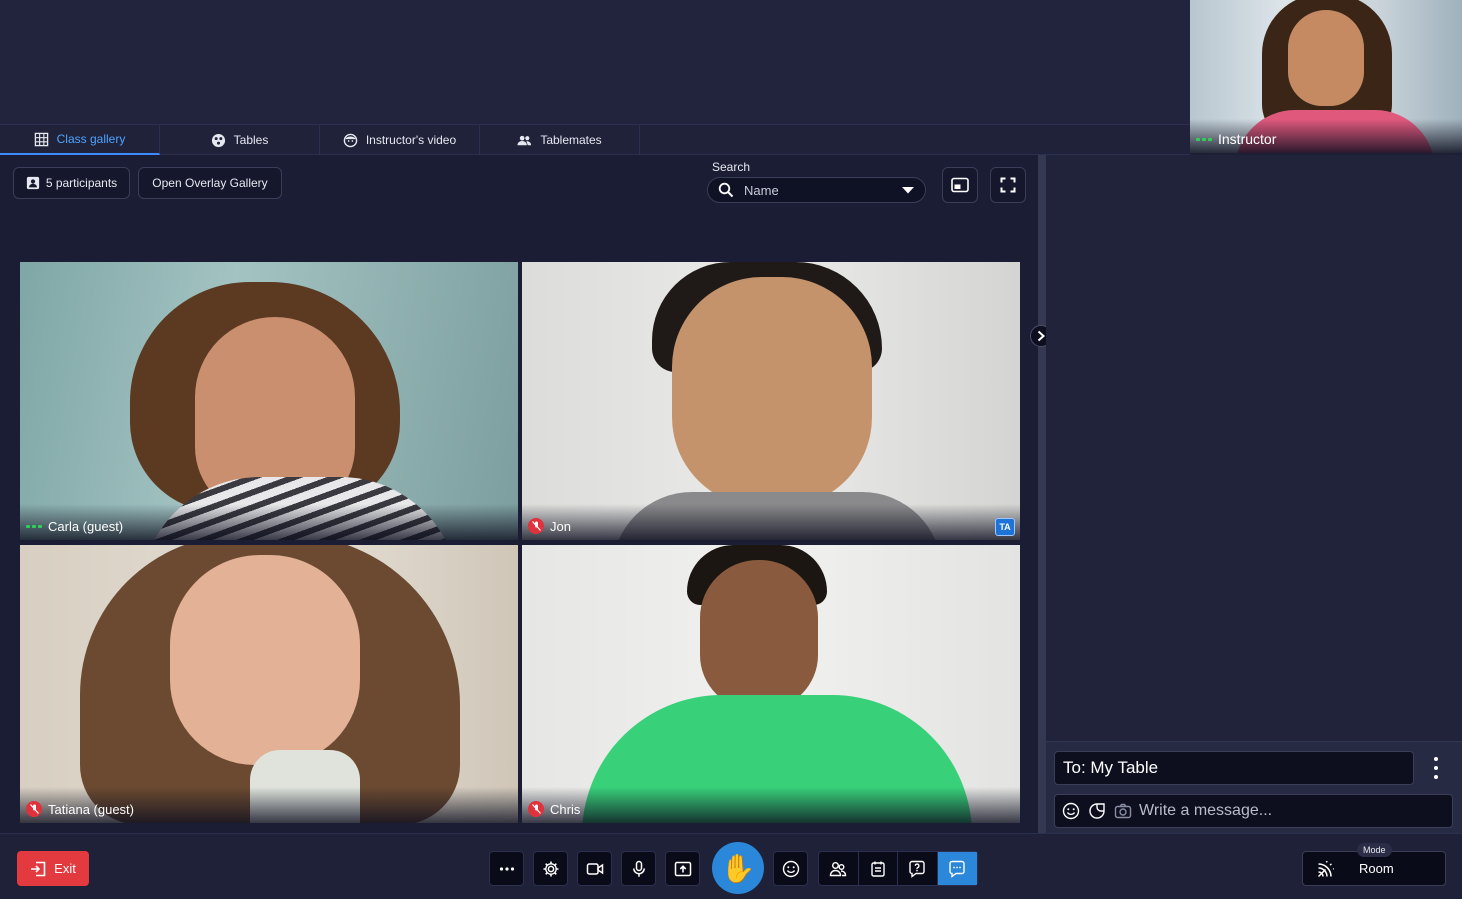 This screenshot has height=899, width=1462. I want to click on tab-tablemates: Tablemates, so click(560, 140).